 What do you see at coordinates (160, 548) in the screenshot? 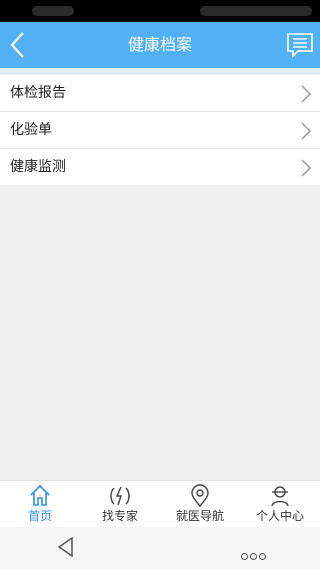
I see `system-navigation-bar` at bounding box center [160, 548].